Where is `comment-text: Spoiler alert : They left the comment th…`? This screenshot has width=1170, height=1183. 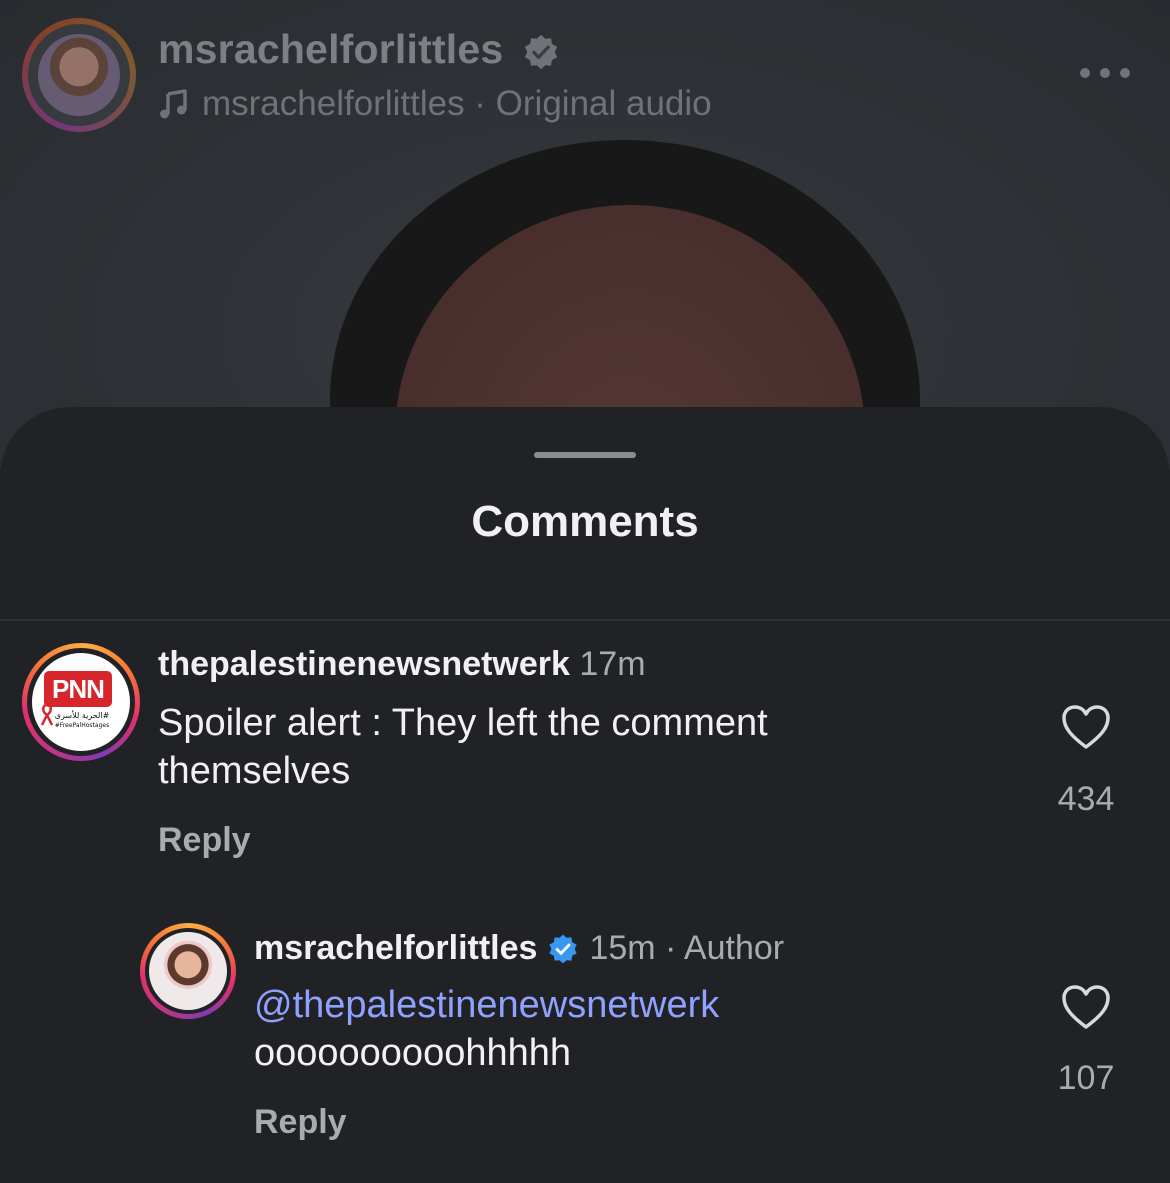 comment-text: Spoiler alert : They left the comment th… is located at coordinates (463, 747).